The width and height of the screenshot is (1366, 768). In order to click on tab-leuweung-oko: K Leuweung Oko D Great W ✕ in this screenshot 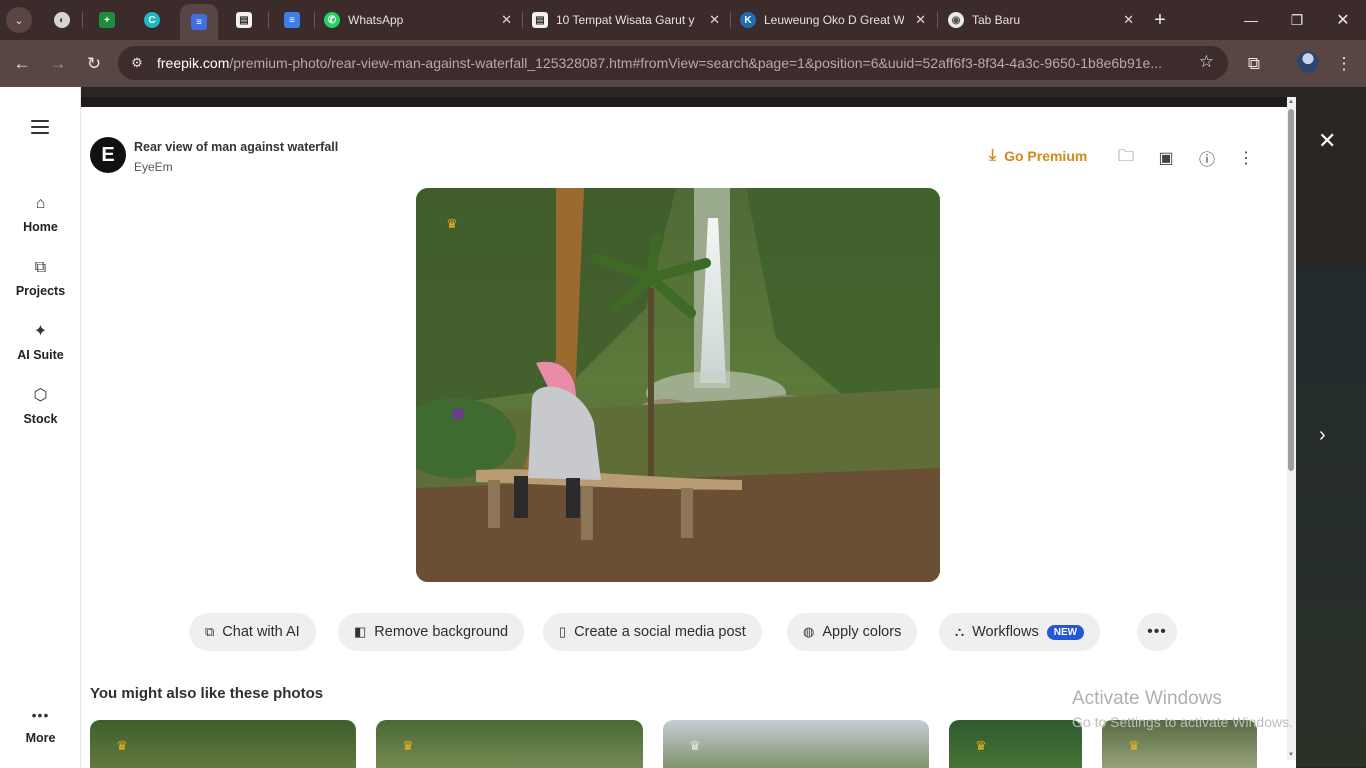, I will do `click(836, 20)`.